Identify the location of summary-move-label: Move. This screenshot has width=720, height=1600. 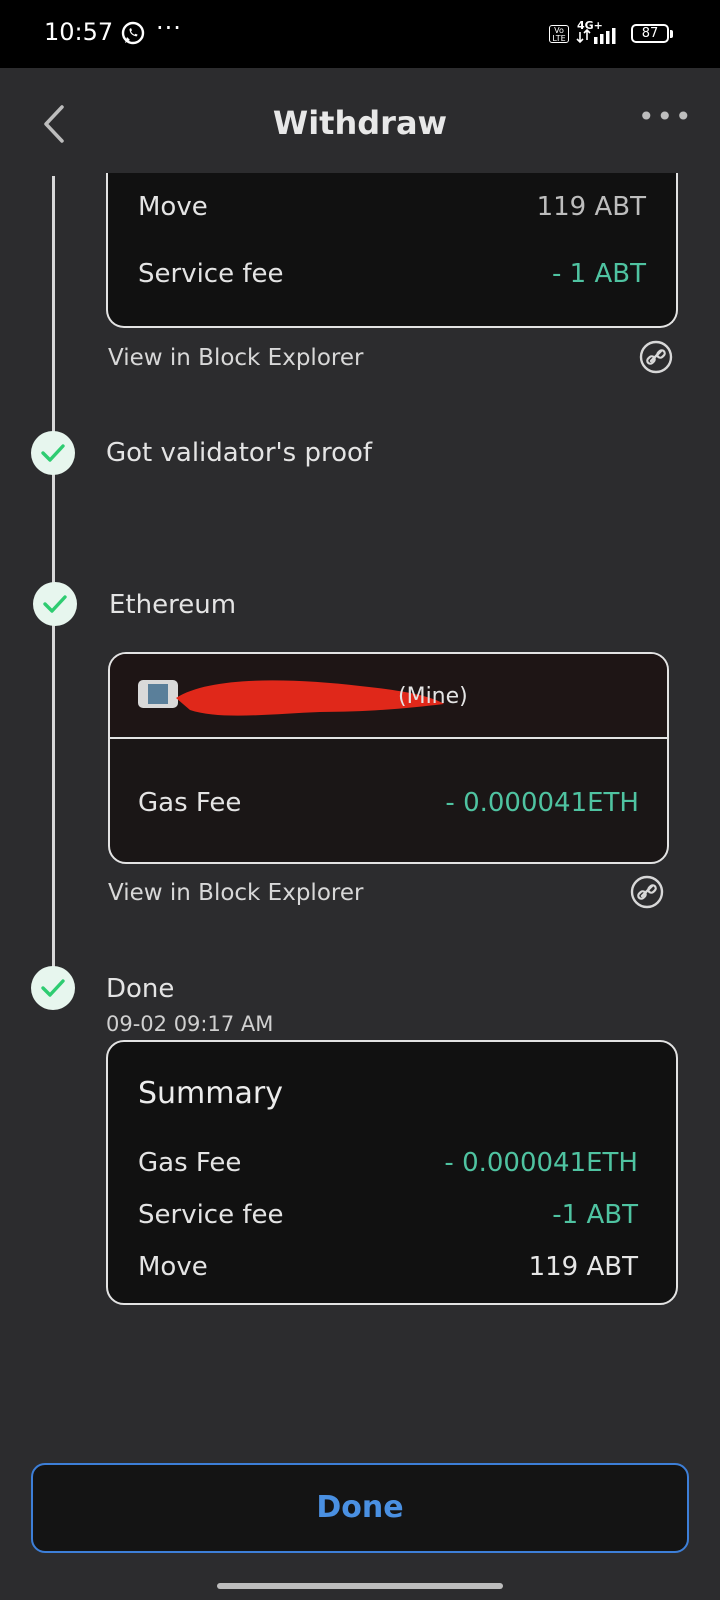
(173, 1267).